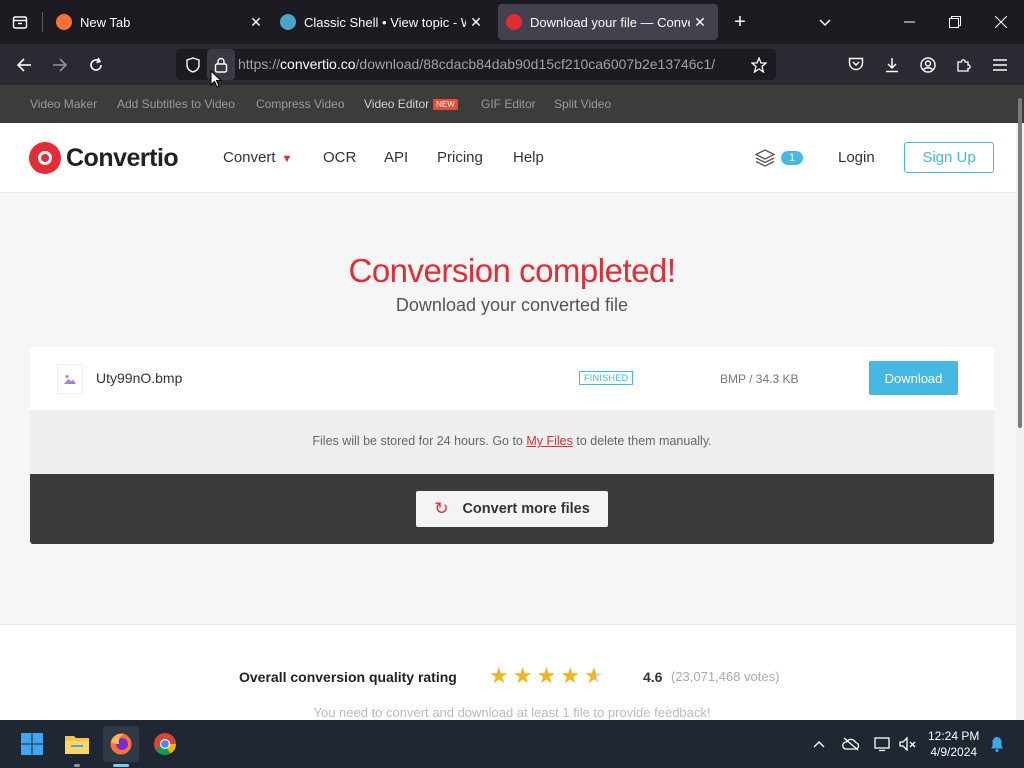 The width and height of the screenshot is (1024, 768). Describe the element at coordinates (318, 64) in the screenshot. I see `url-host: convertio.co` at that location.